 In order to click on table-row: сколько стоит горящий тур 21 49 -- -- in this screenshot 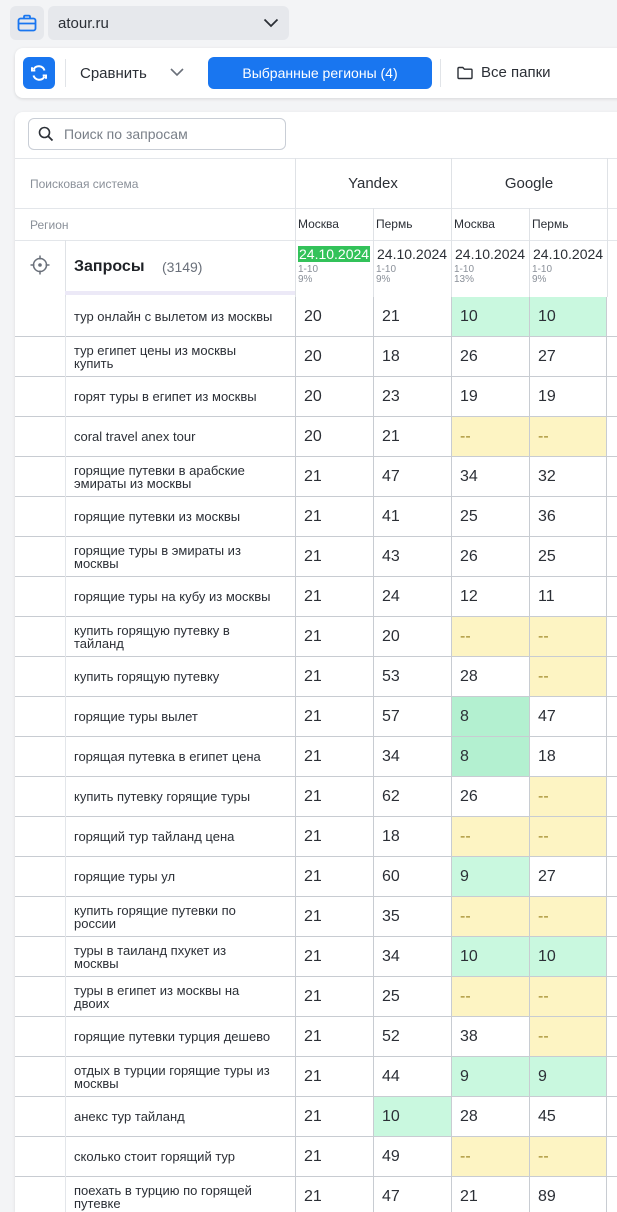, I will do `click(316, 1157)`.